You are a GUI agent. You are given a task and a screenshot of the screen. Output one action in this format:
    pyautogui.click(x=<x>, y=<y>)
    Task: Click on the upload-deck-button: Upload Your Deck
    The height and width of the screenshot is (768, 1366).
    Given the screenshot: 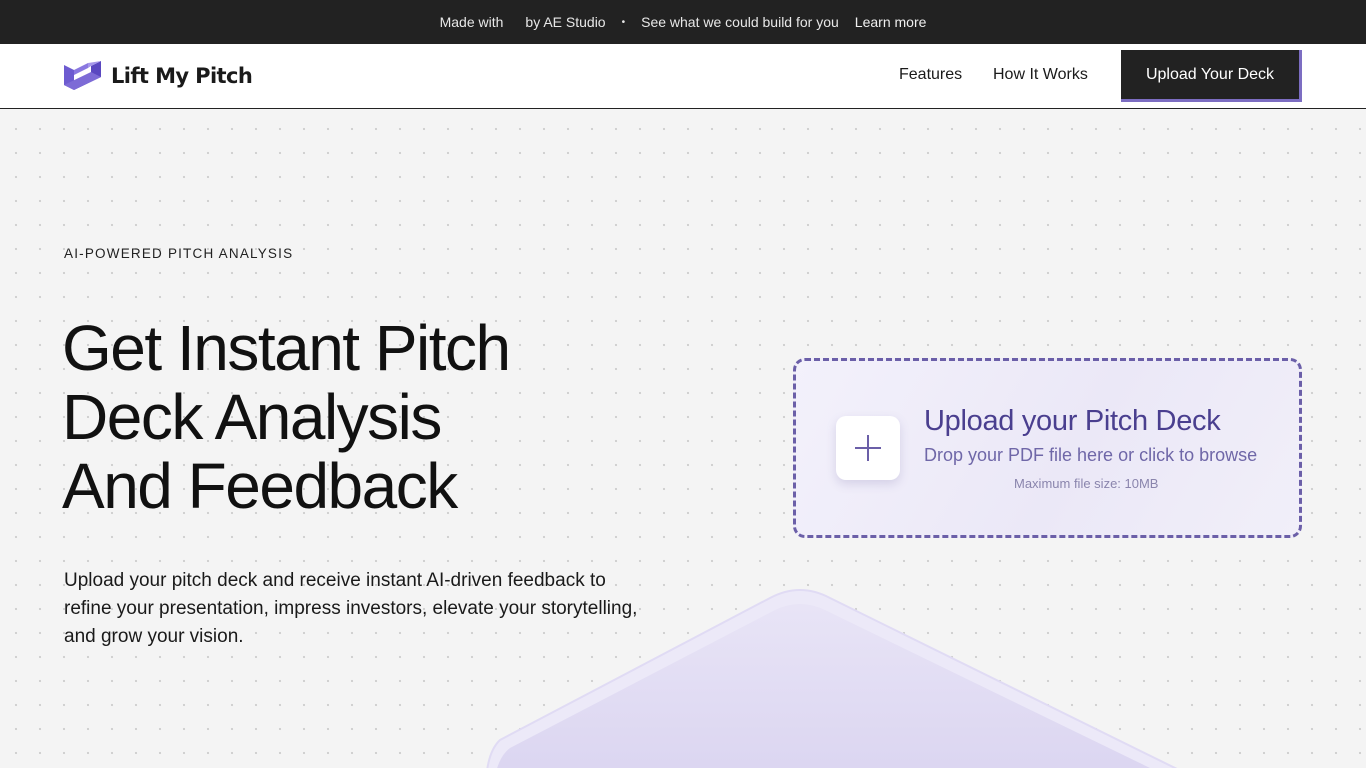 What is the action you would take?
    pyautogui.click(x=1211, y=76)
    